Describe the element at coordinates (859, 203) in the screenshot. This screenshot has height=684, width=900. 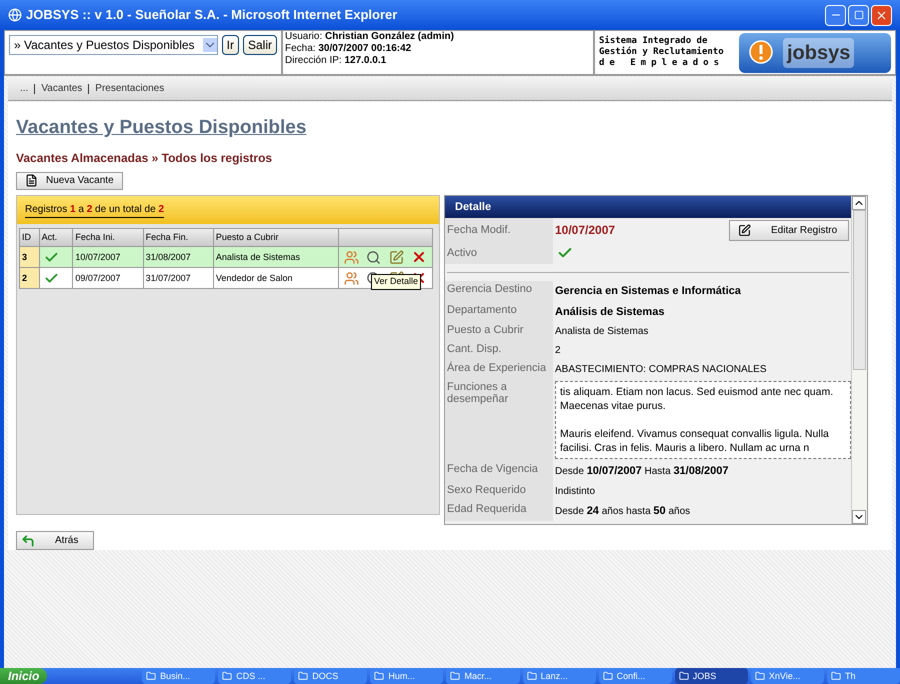
I see `scroll-up-icon` at that location.